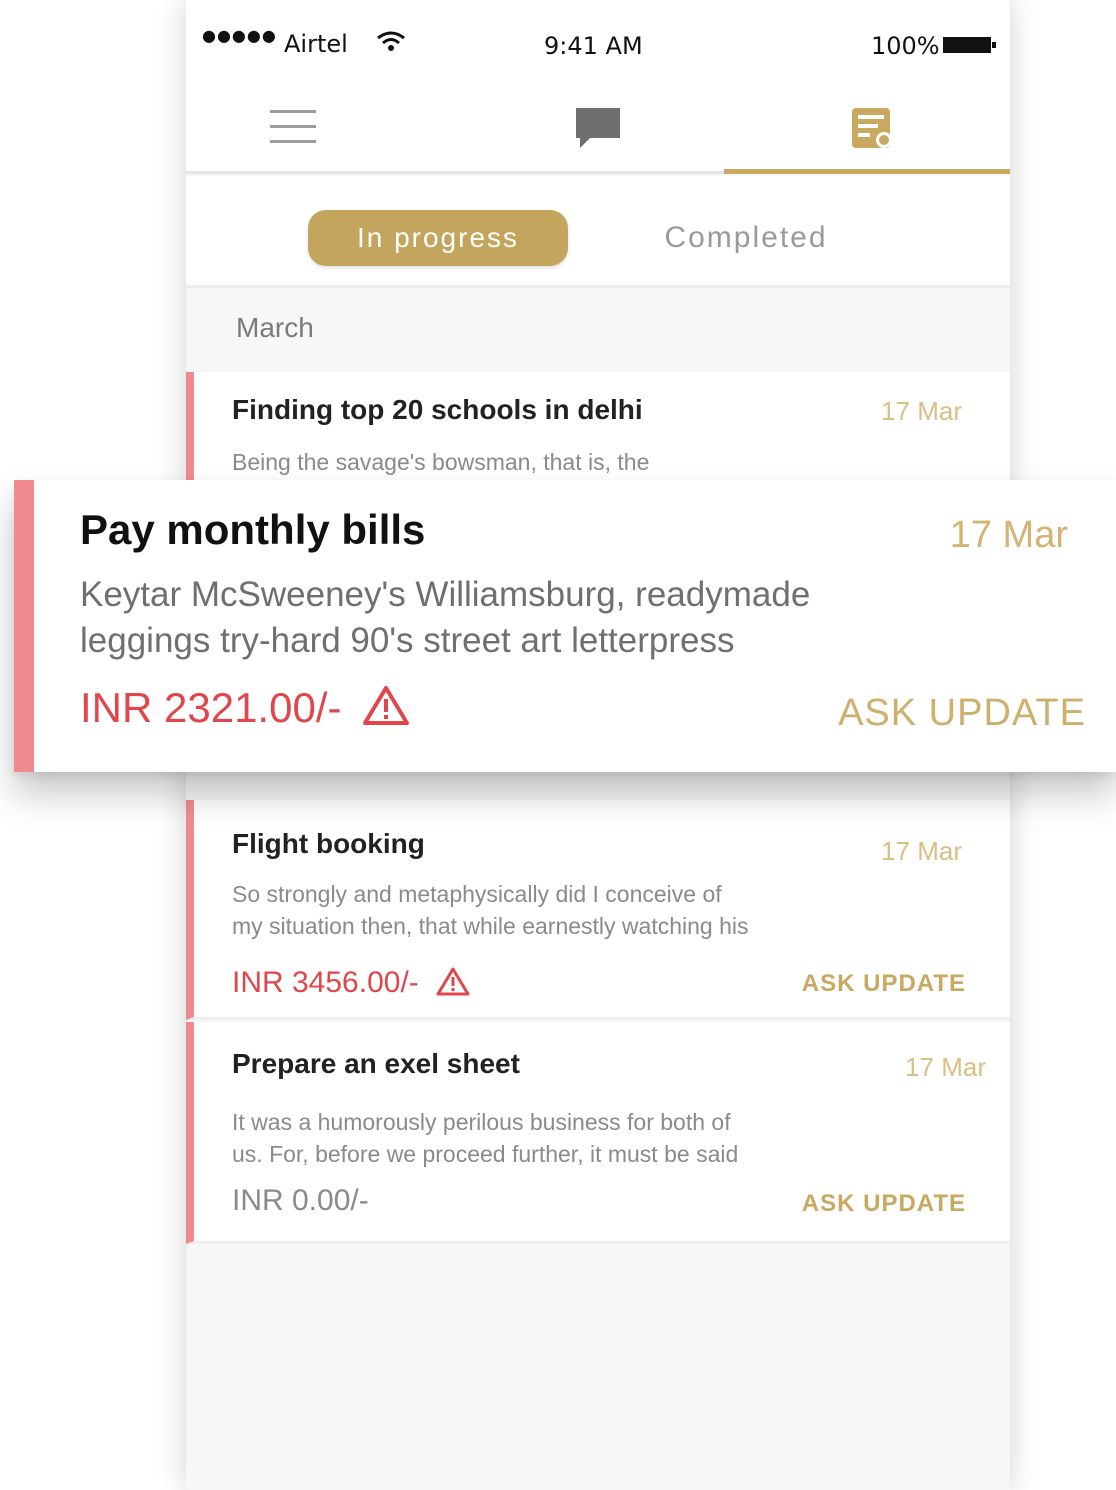  What do you see at coordinates (437, 409) in the screenshot?
I see `task-title: Finding top 20 schools in delhi` at bounding box center [437, 409].